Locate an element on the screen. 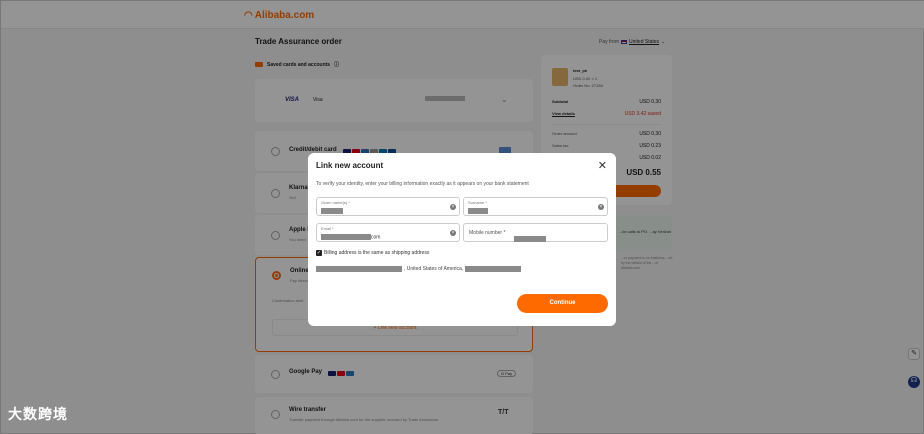 This screenshot has height=434, width=924. watermark-logo: 大数跨境 is located at coordinates (38, 414).